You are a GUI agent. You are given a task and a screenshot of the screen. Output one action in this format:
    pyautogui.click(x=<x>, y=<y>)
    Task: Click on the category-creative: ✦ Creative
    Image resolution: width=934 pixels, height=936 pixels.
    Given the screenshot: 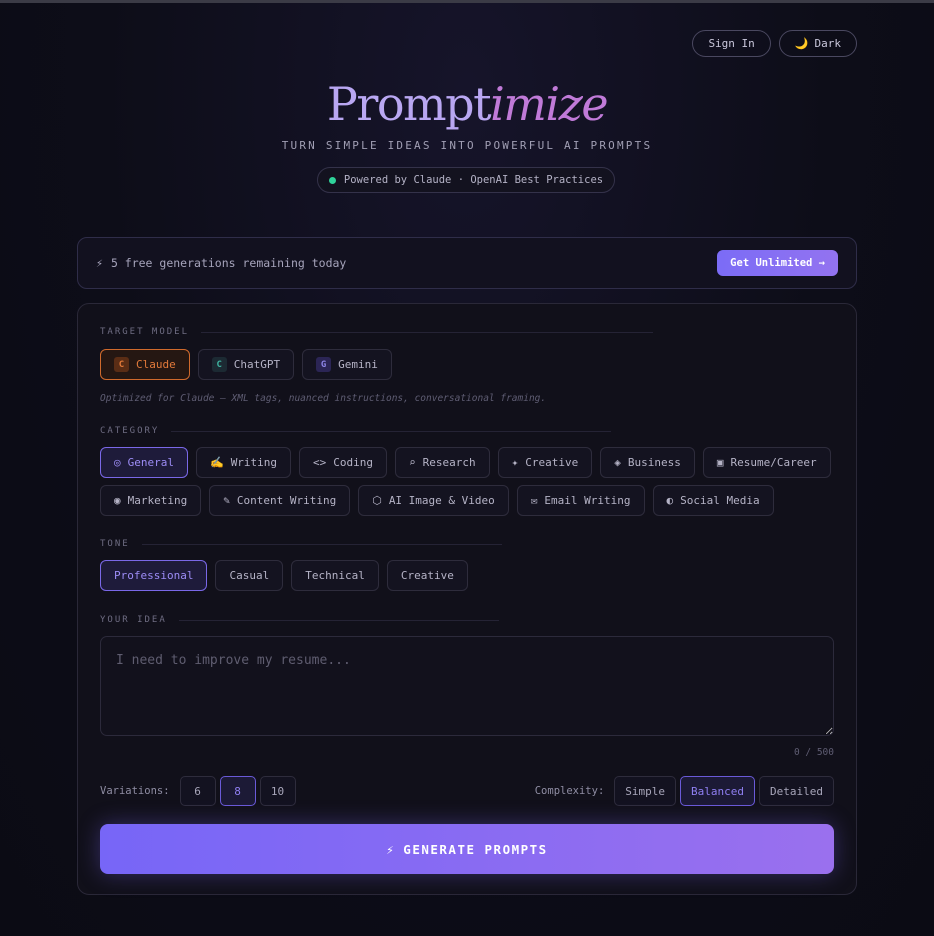 What is the action you would take?
    pyautogui.click(x=545, y=462)
    